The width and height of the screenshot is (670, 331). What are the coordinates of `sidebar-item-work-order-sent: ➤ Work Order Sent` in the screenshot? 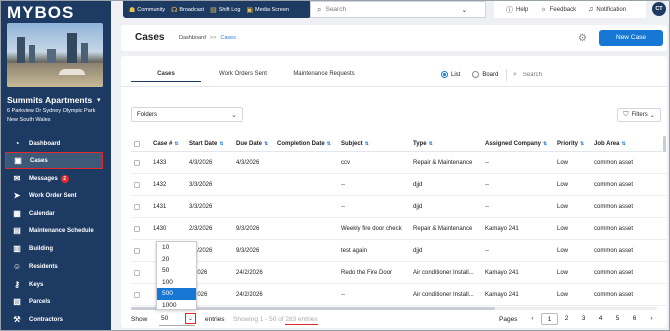 It's located at (54, 195).